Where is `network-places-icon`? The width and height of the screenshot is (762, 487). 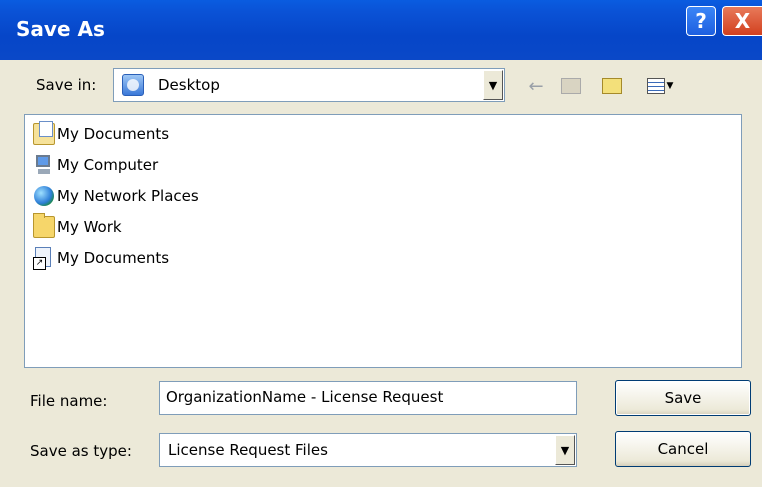
network-places-icon is located at coordinates (44, 196).